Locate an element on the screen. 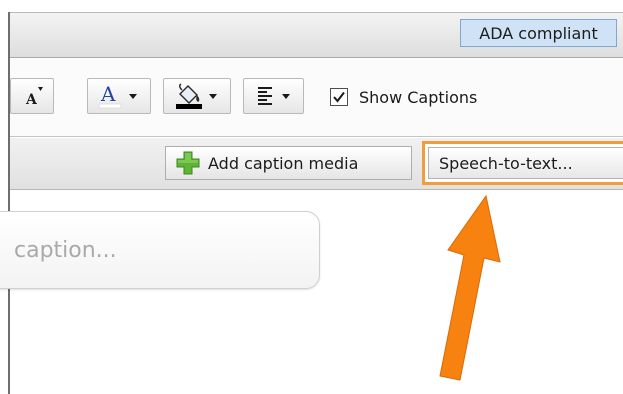 The image size is (623, 394). add-caption-media-button: Add caption media is located at coordinates (288, 163).